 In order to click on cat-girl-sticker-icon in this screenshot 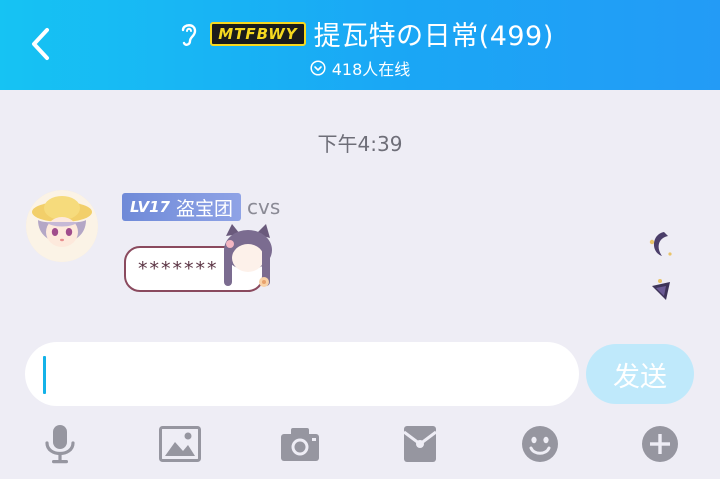, I will do `click(248, 255)`.